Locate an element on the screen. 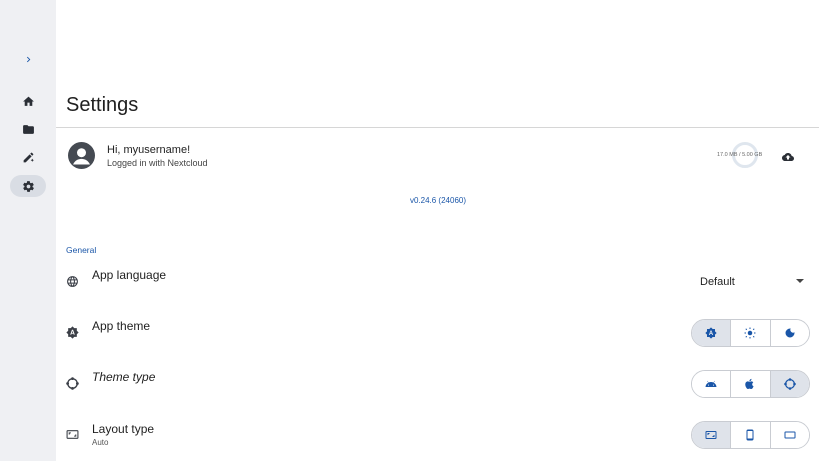 The height and width of the screenshot is (461, 819). theme-light-button is located at coordinates (750, 333).